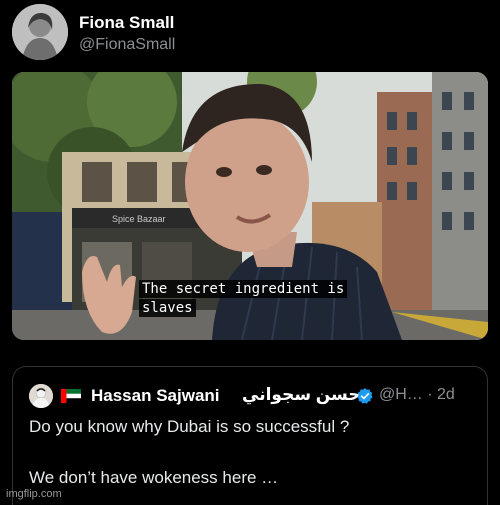 The width and height of the screenshot is (500, 505). Describe the element at coordinates (41, 396) in the screenshot. I see `quoted-author-avatar` at that location.